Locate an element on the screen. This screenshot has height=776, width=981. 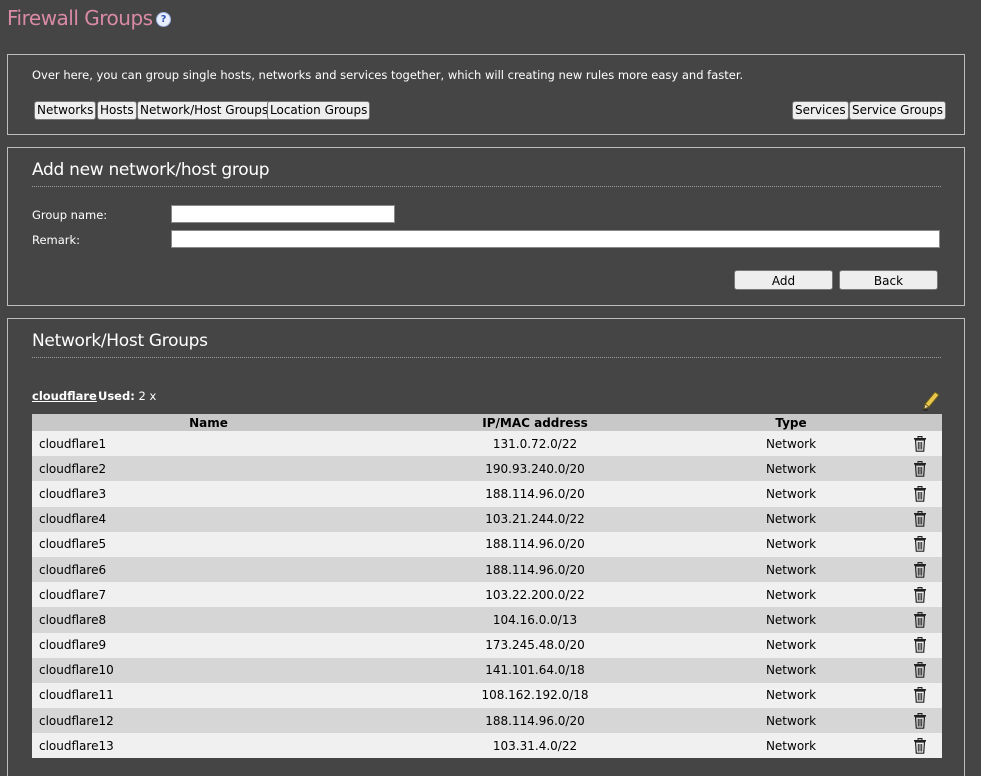
table-row: cloudflare8 104.16.0.0/13 Network is located at coordinates (487, 620).